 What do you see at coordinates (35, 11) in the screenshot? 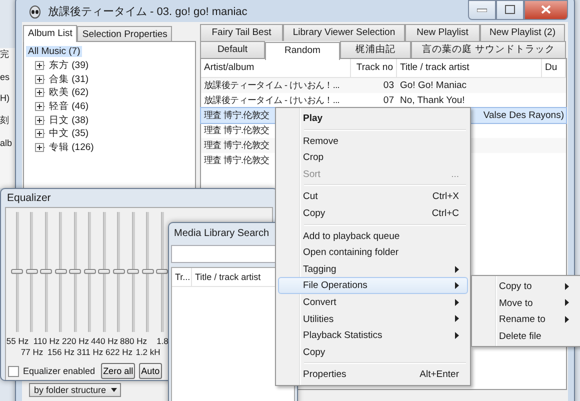
I see `app-icon` at bounding box center [35, 11].